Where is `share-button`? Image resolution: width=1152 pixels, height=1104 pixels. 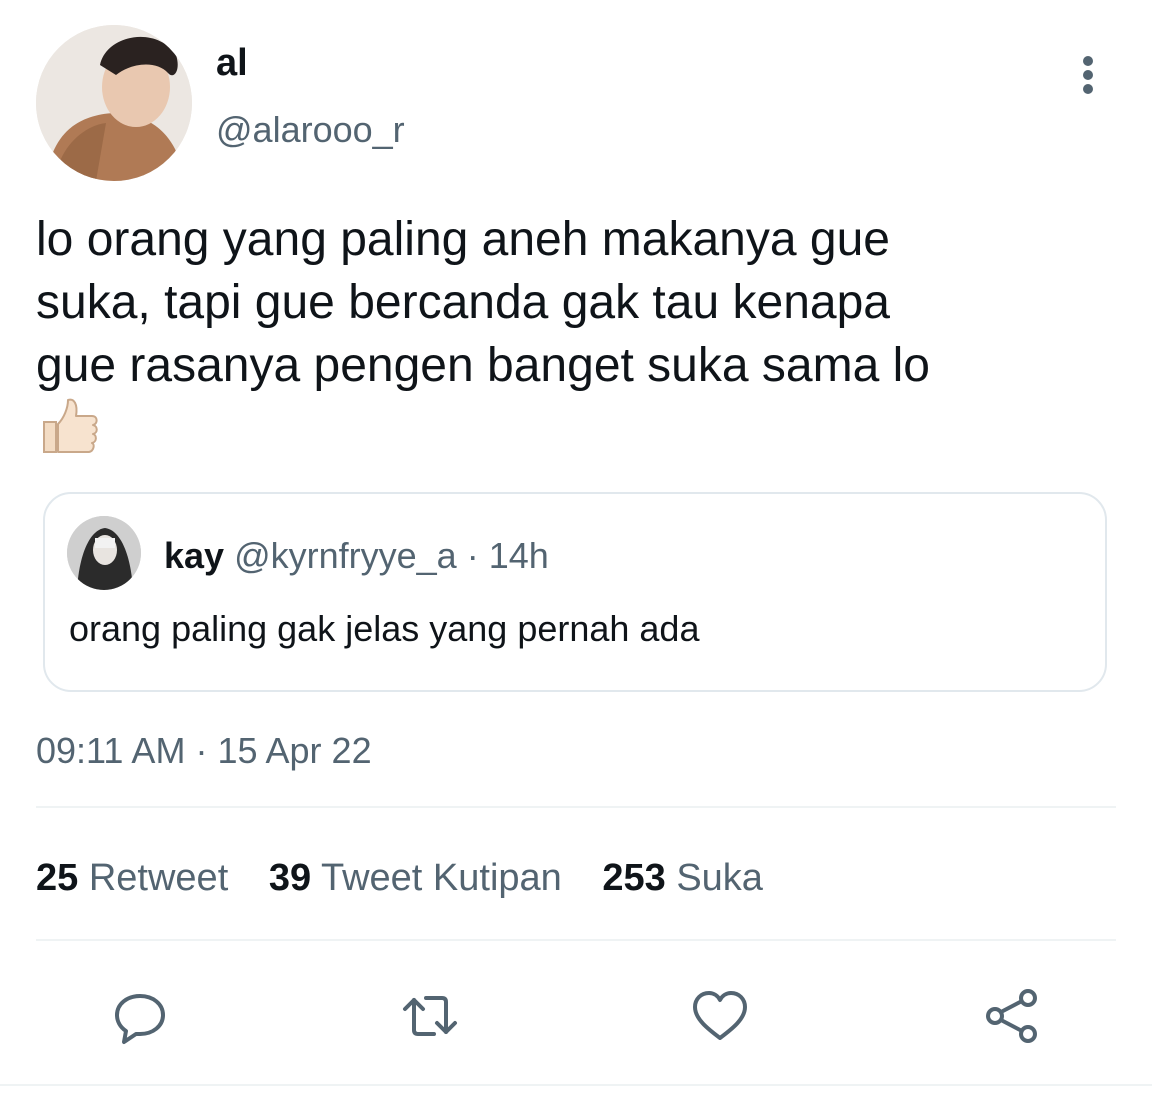
share-button is located at coordinates (1012, 1016).